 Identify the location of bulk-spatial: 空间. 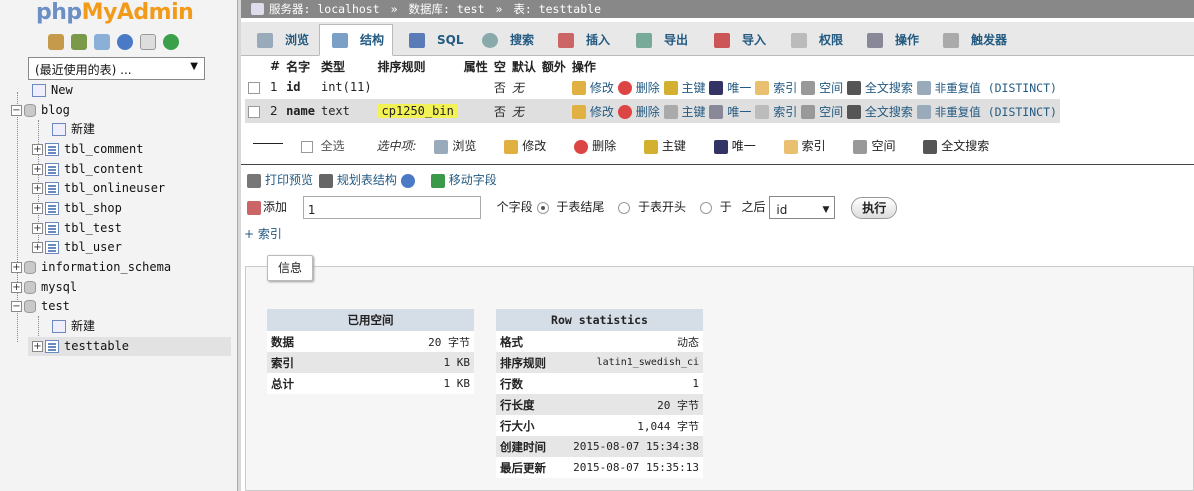
(874, 146).